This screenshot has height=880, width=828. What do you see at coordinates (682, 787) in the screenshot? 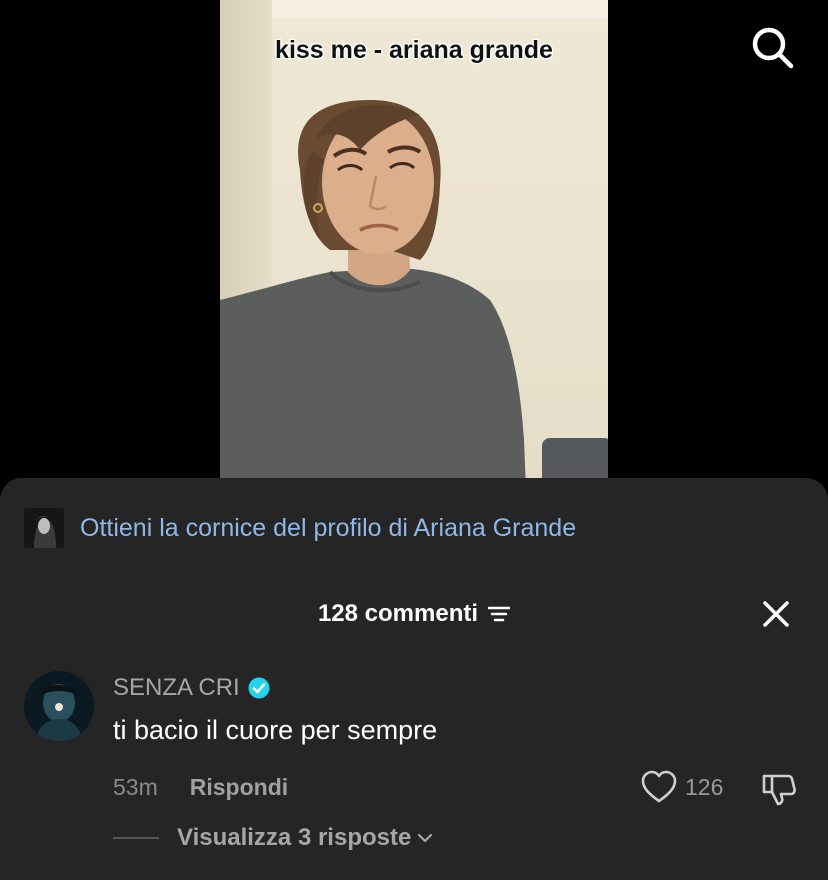
I see `like-button: 126` at bounding box center [682, 787].